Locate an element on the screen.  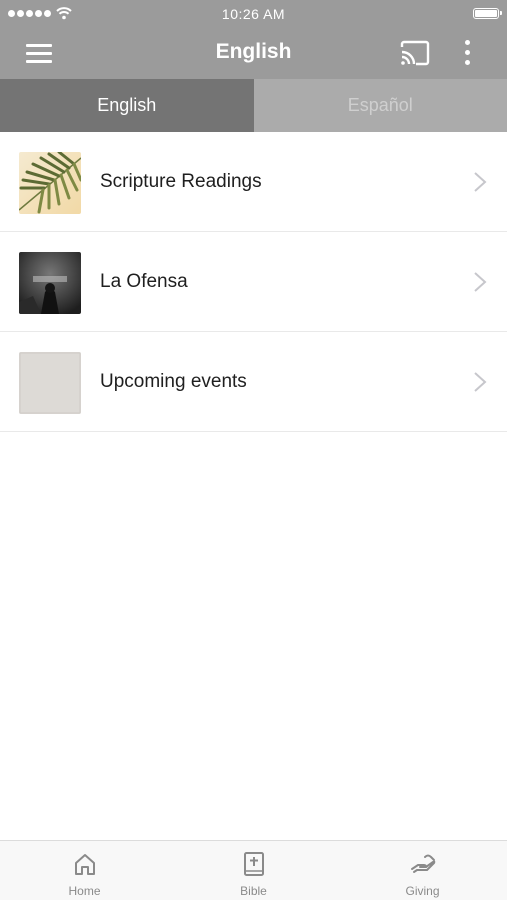
palm-leaf-image is located at coordinates (50, 183).